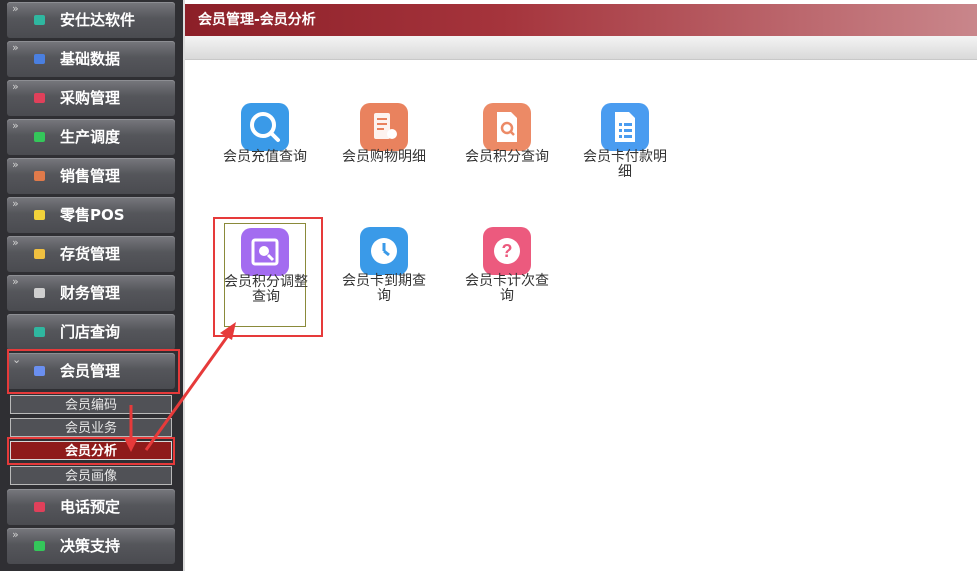  What do you see at coordinates (257, 20) in the screenshot?
I see `page-title: 会员管理-会员分析` at bounding box center [257, 20].